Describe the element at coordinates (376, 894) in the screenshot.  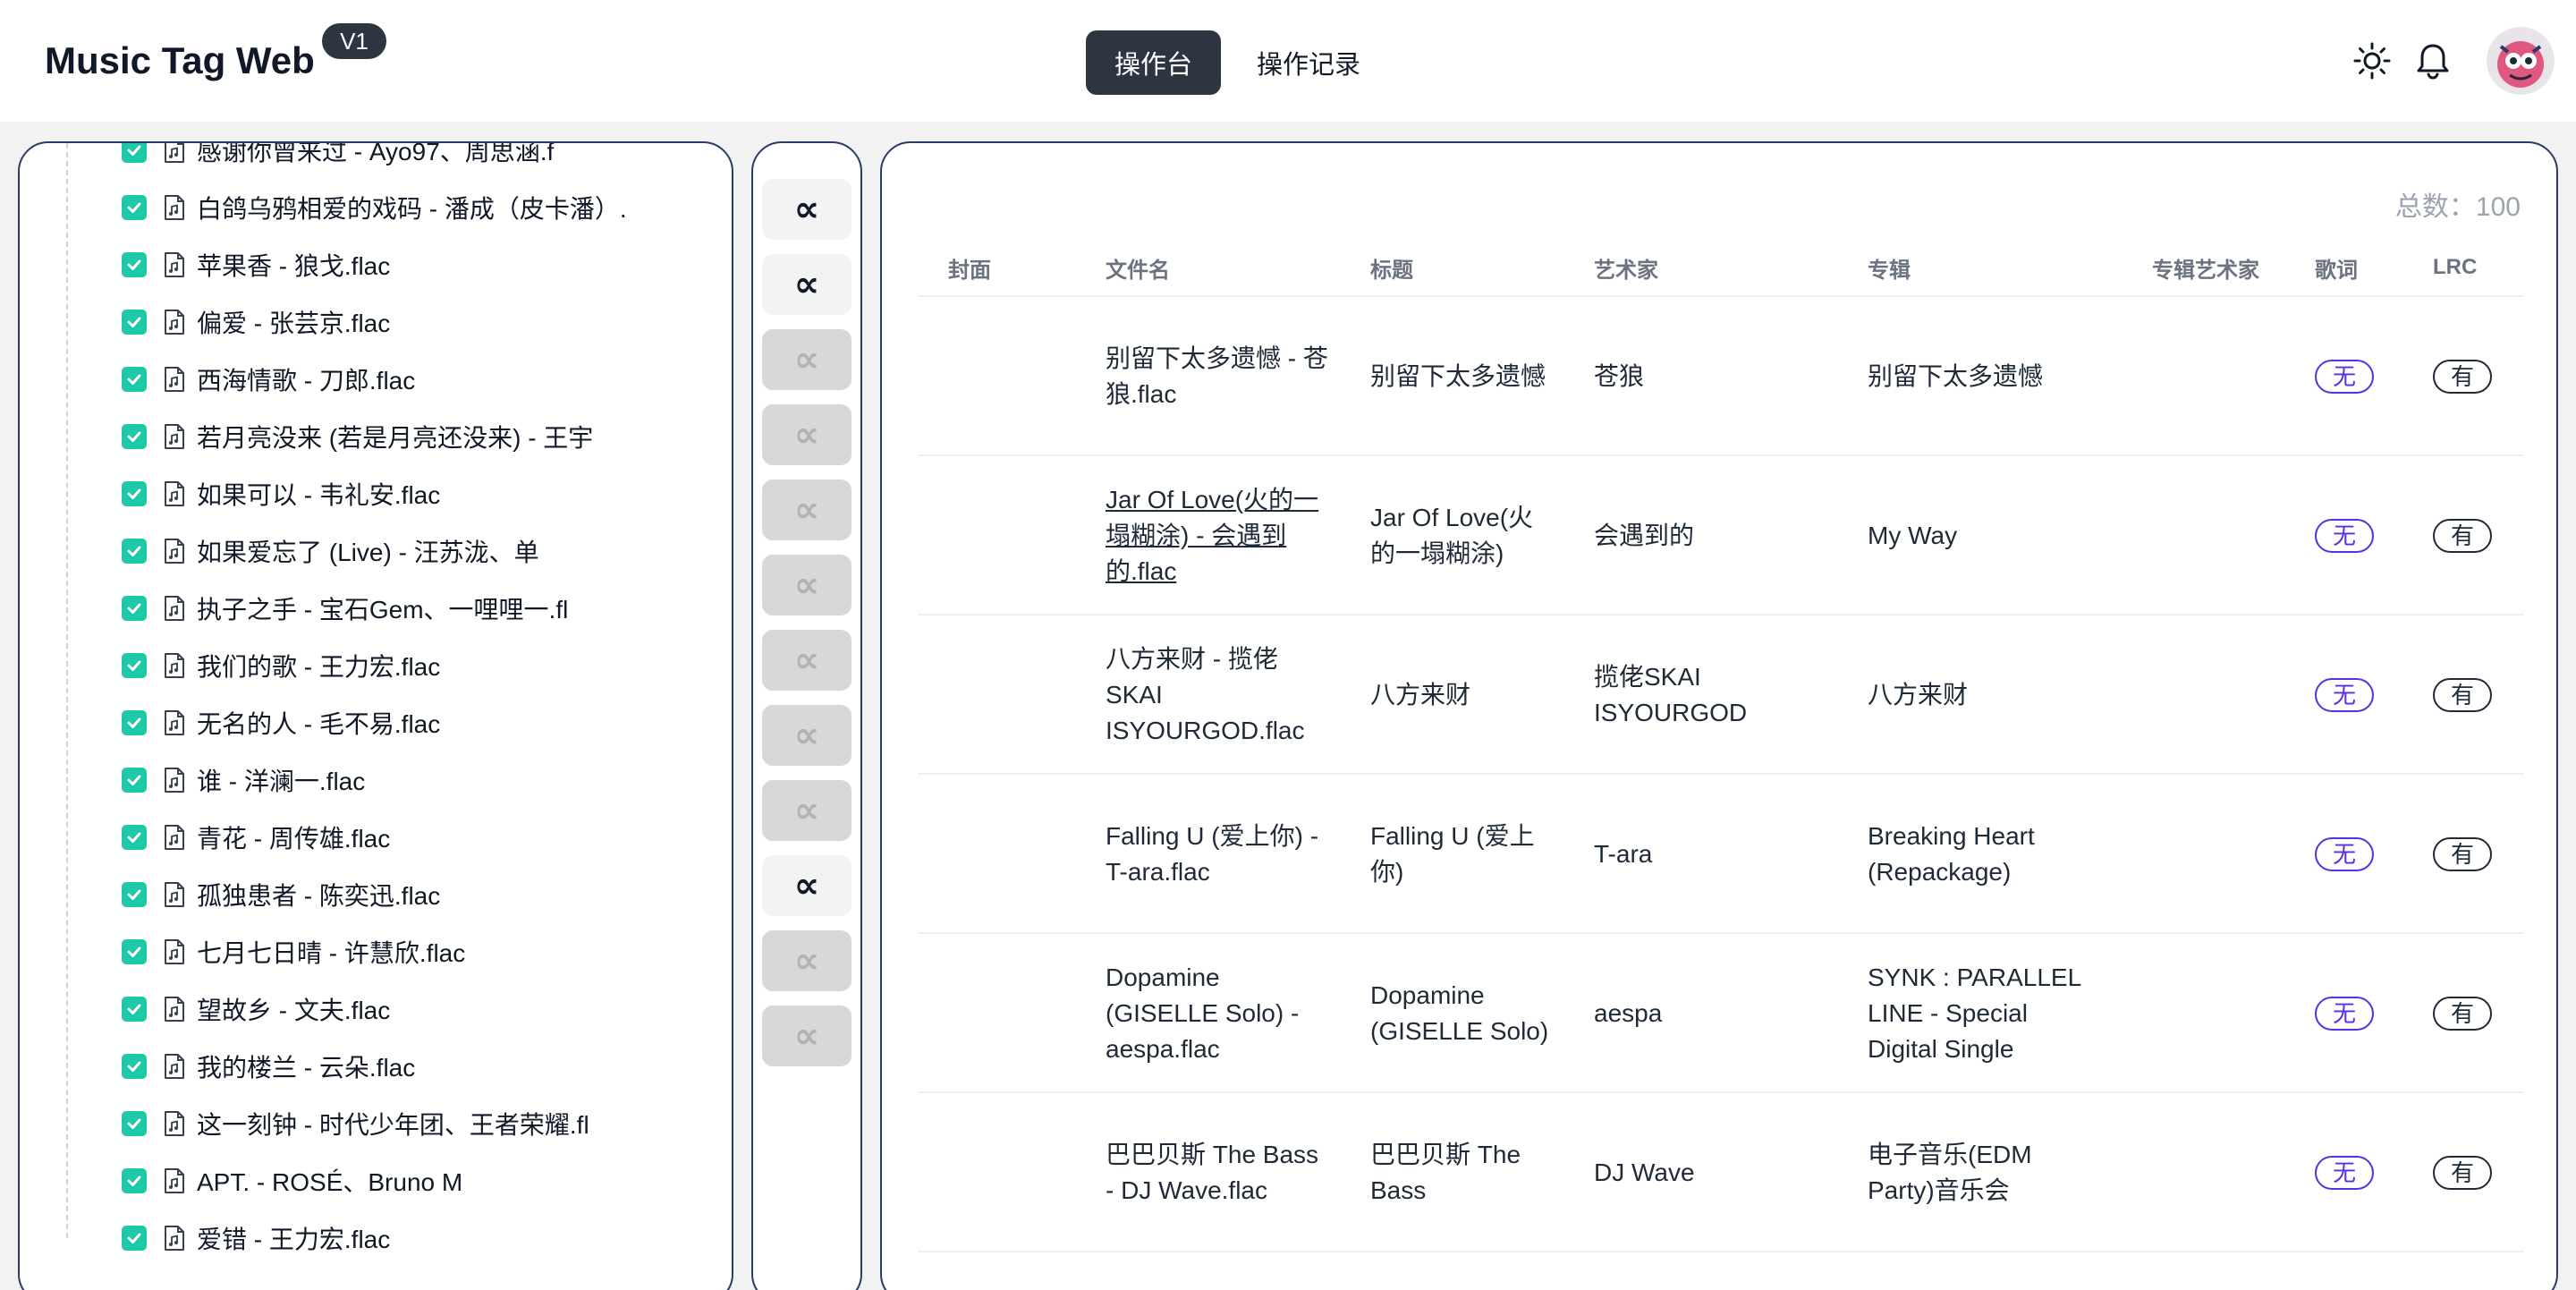
I see `tree-file-item: 孤独患者 - 陈奕迅.flac` at that location.